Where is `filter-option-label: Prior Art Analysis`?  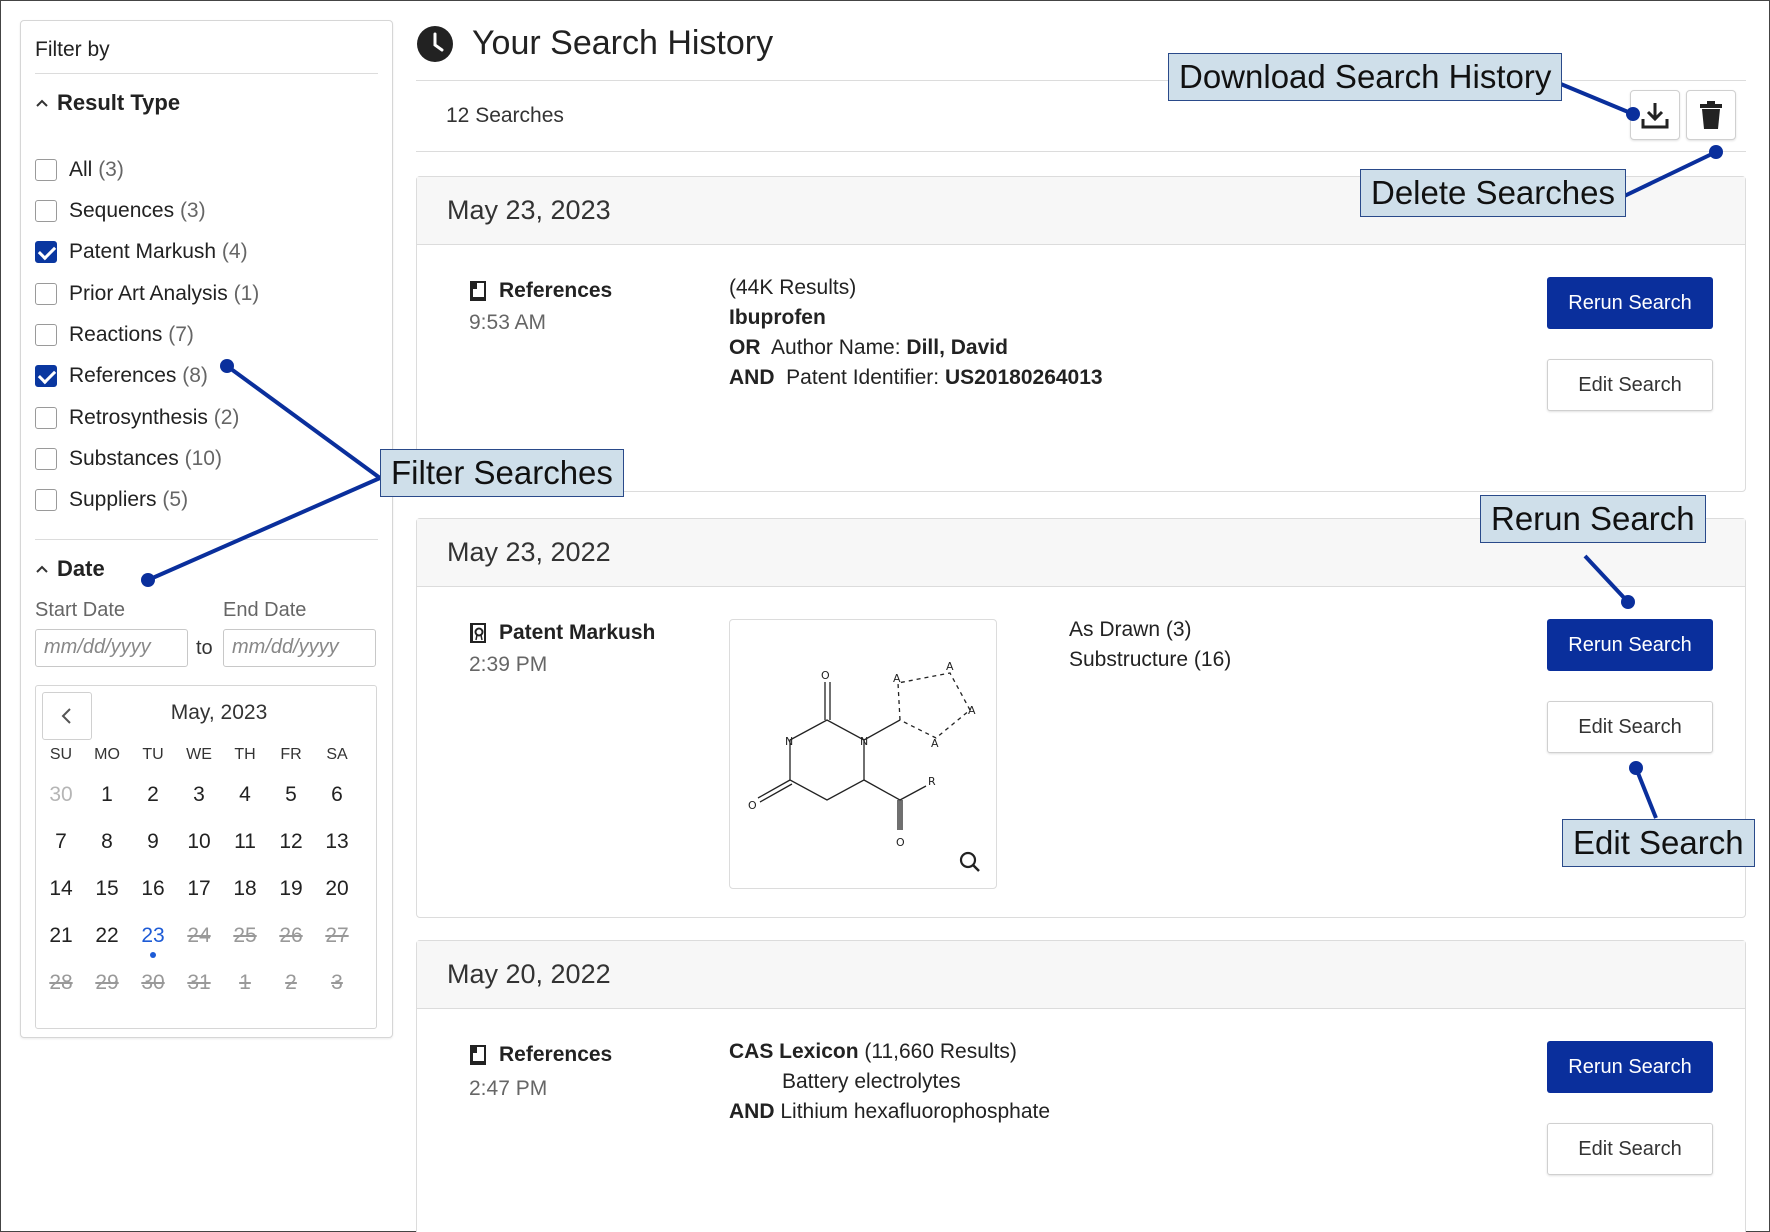 filter-option-label: Prior Art Analysis is located at coordinates (148, 293).